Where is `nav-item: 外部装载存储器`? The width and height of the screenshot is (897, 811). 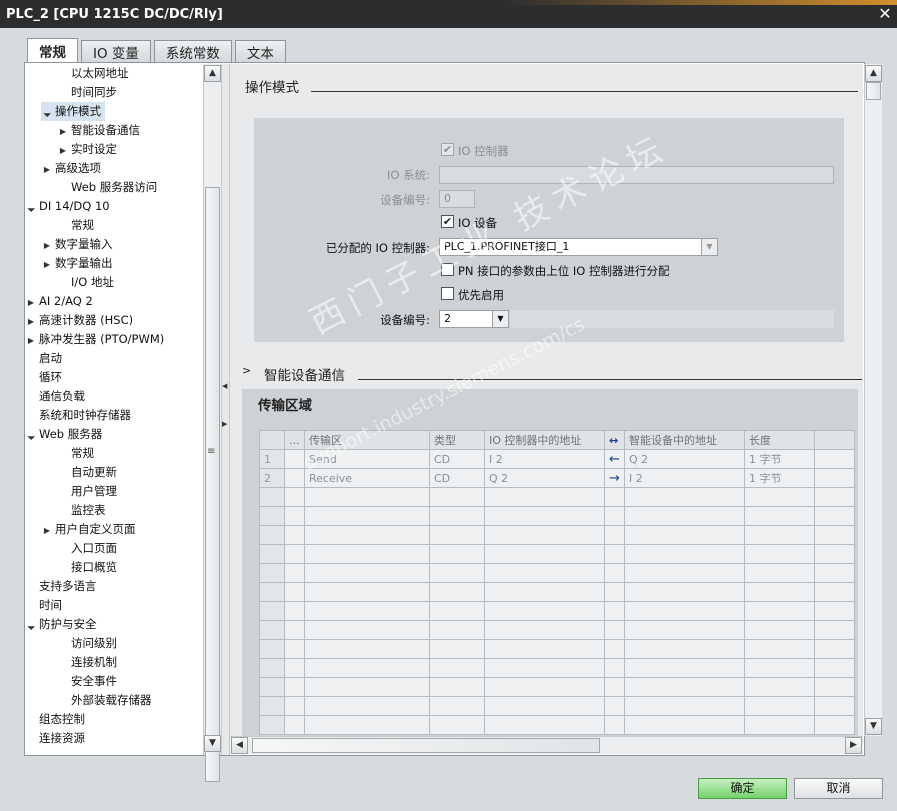
nav-item: 外部装载存储器 is located at coordinates (106, 700).